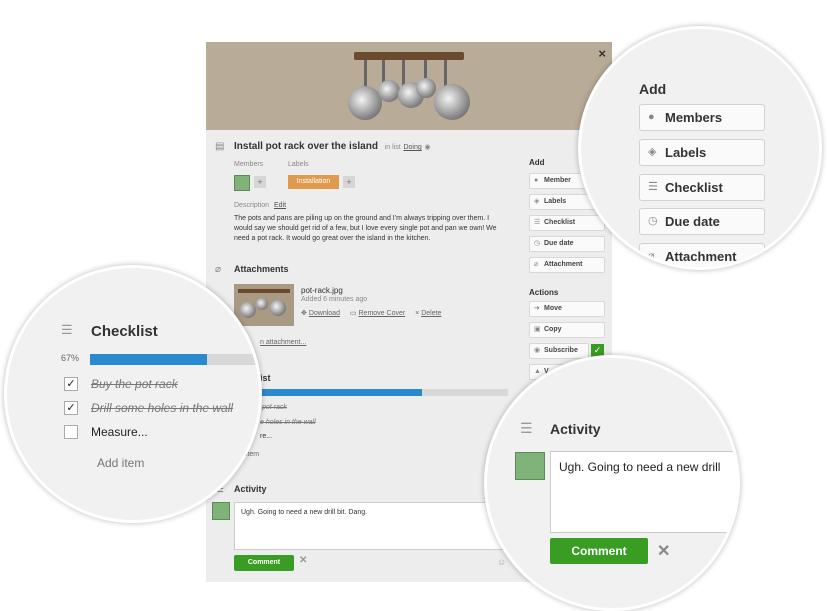 This screenshot has width=840, height=611. Describe the element at coordinates (602, 53) in the screenshot. I see `close-icon: ×` at that location.